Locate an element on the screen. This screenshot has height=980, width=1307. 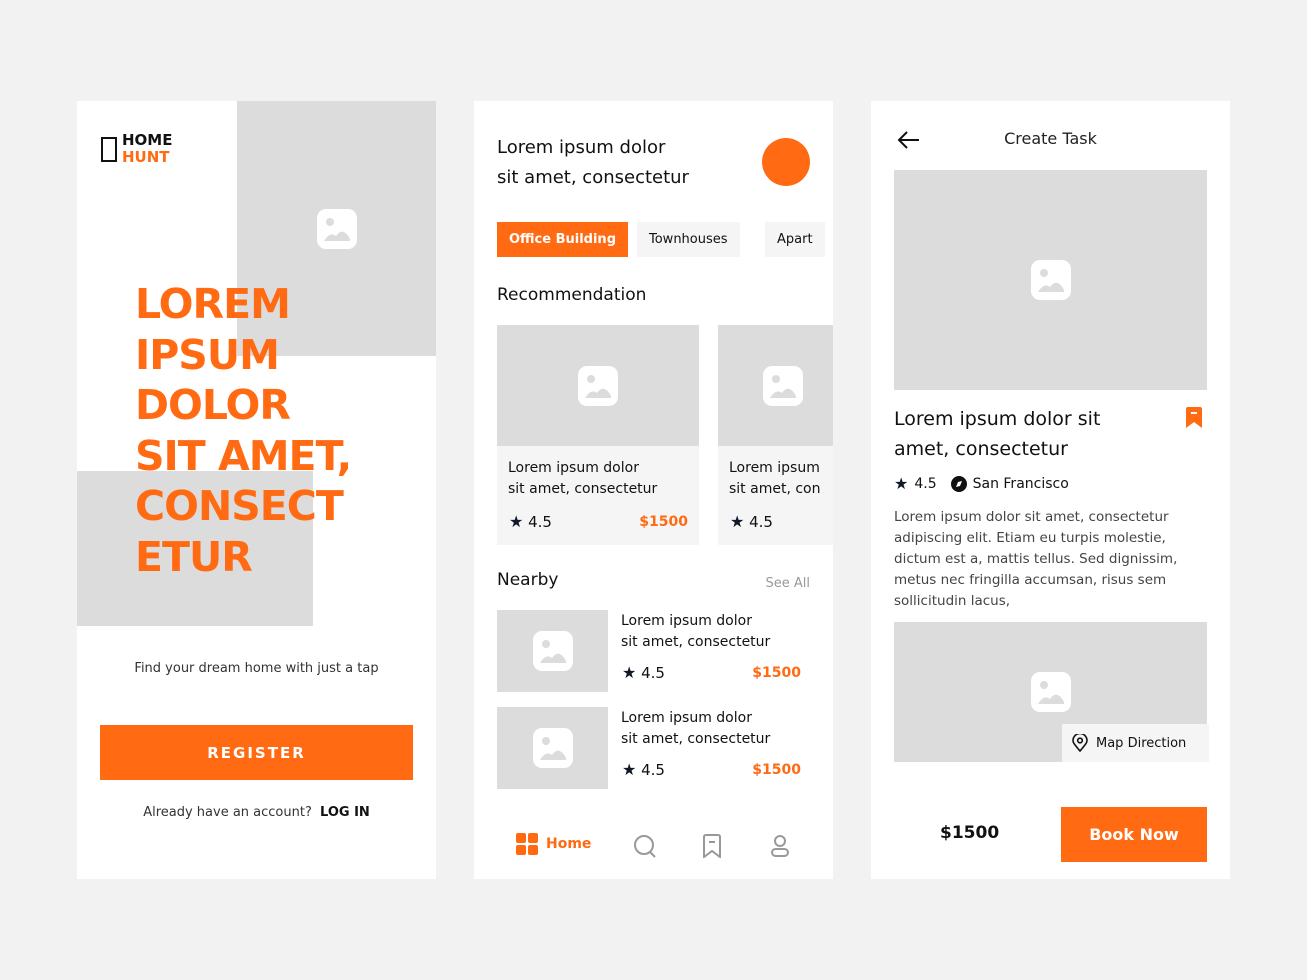
chip-office-building: Office Building is located at coordinates (562, 239).